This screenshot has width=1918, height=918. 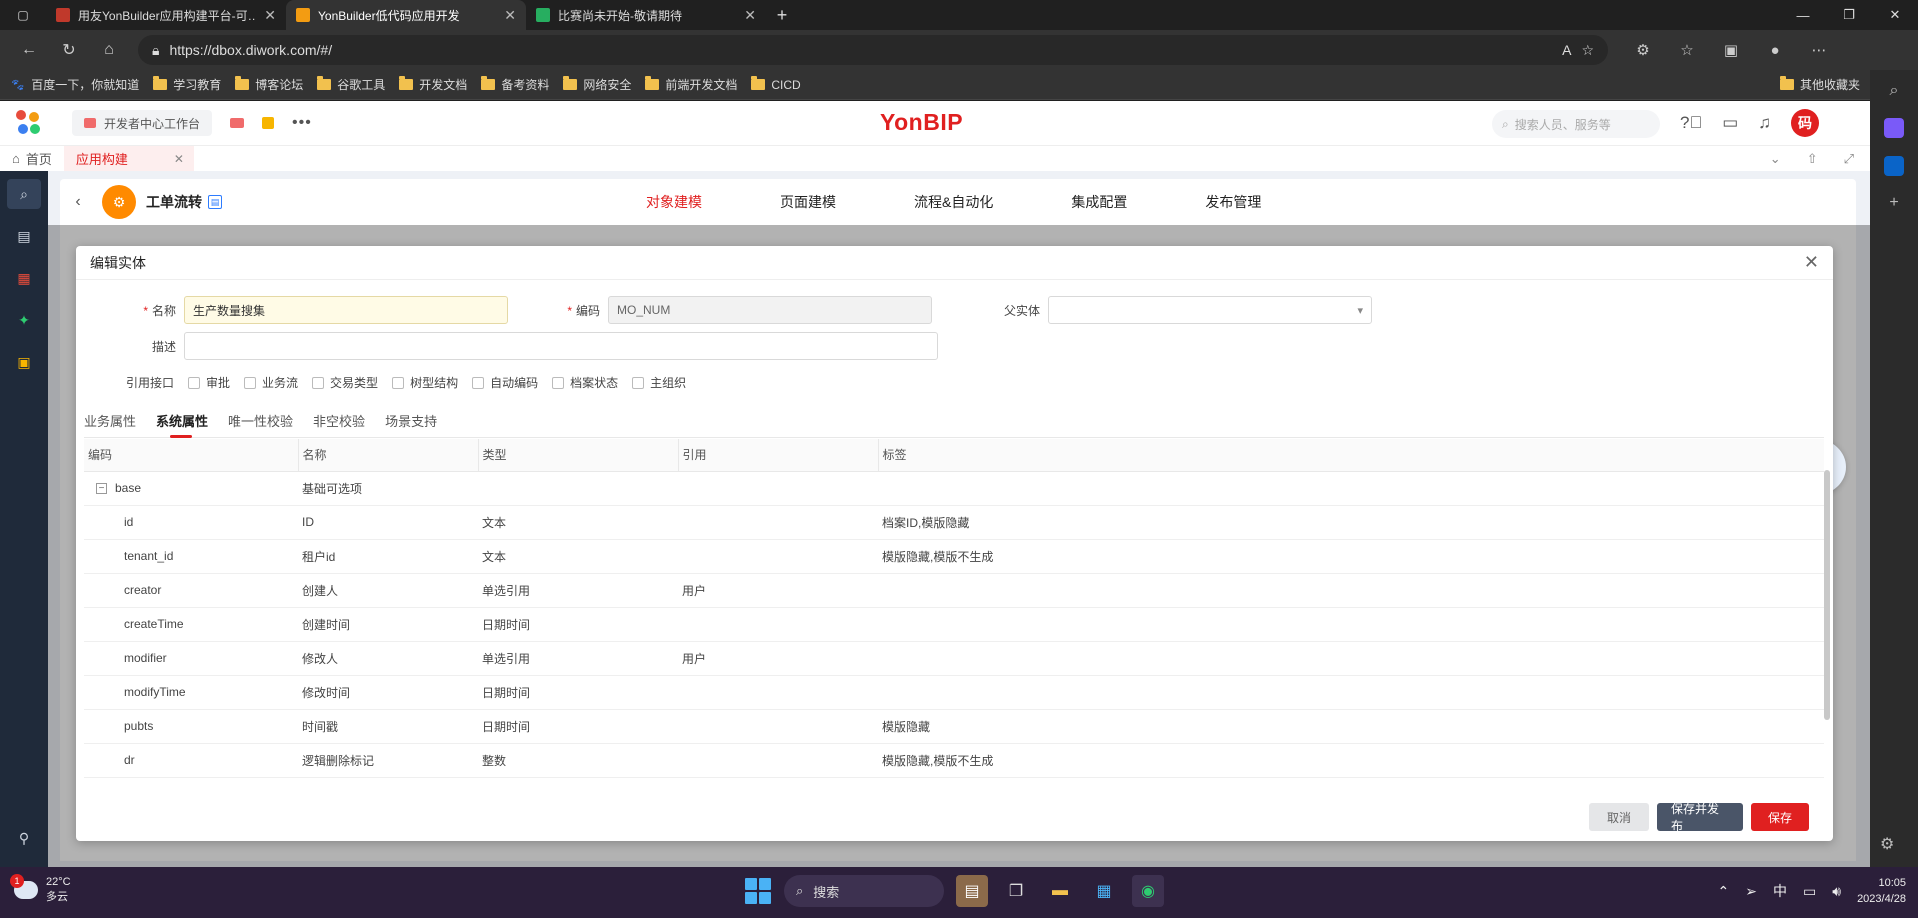 I want to click on scrollbar, so click(x=1827, y=595).